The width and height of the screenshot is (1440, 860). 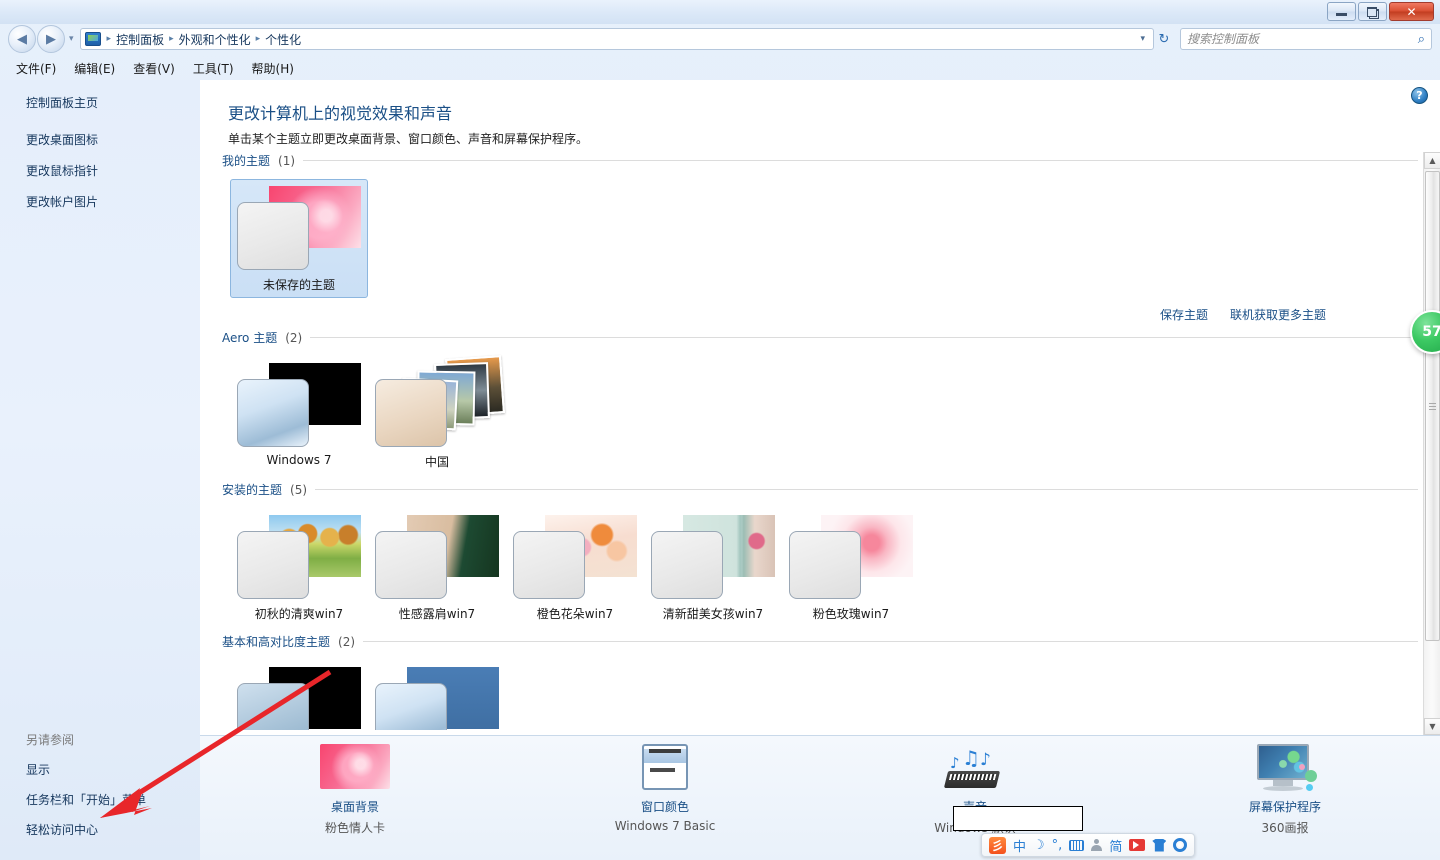 I want to click on detail-label: 屏幕保护程序, so click(x=1285, y=806).